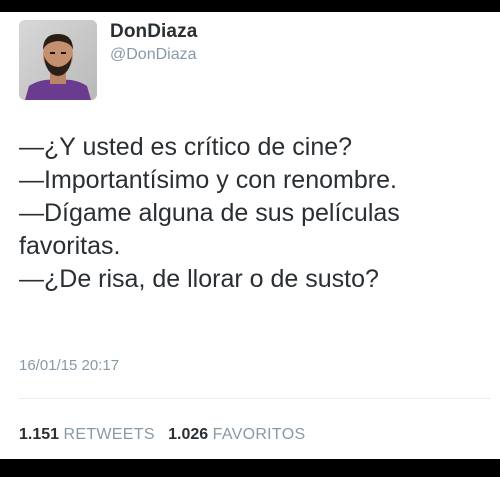  What do you see at coordinates (259, 434) in the screenshot?
I see `favorites-label: FAVORITOS` at bounding box center [259, 434].